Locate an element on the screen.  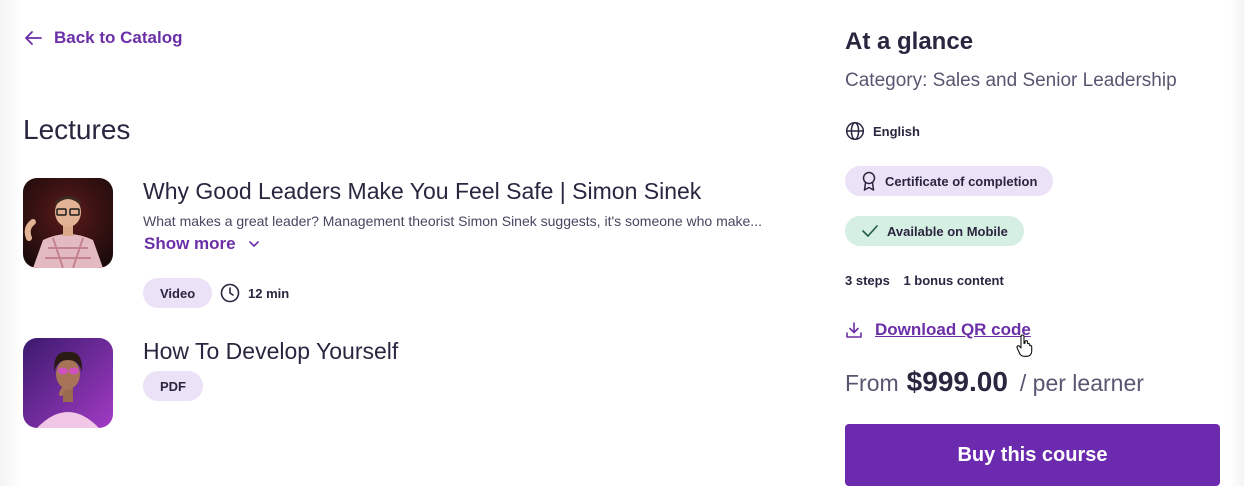
left-edge-shadow is located at coordinates (11, 243).